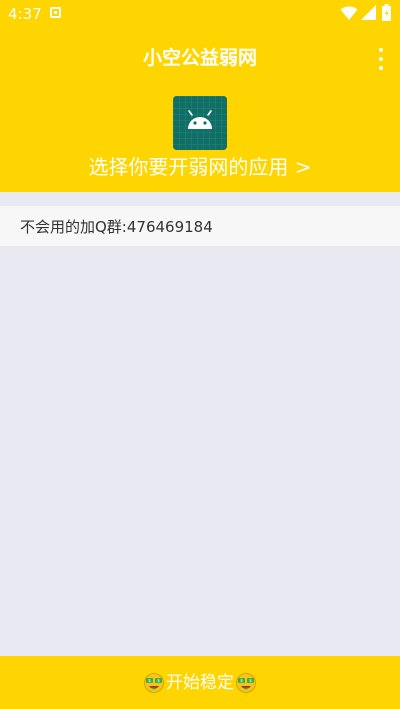 The width and height of the screenshot is (400, 709). I want to click on more-vert-icon, so click(381, 59).